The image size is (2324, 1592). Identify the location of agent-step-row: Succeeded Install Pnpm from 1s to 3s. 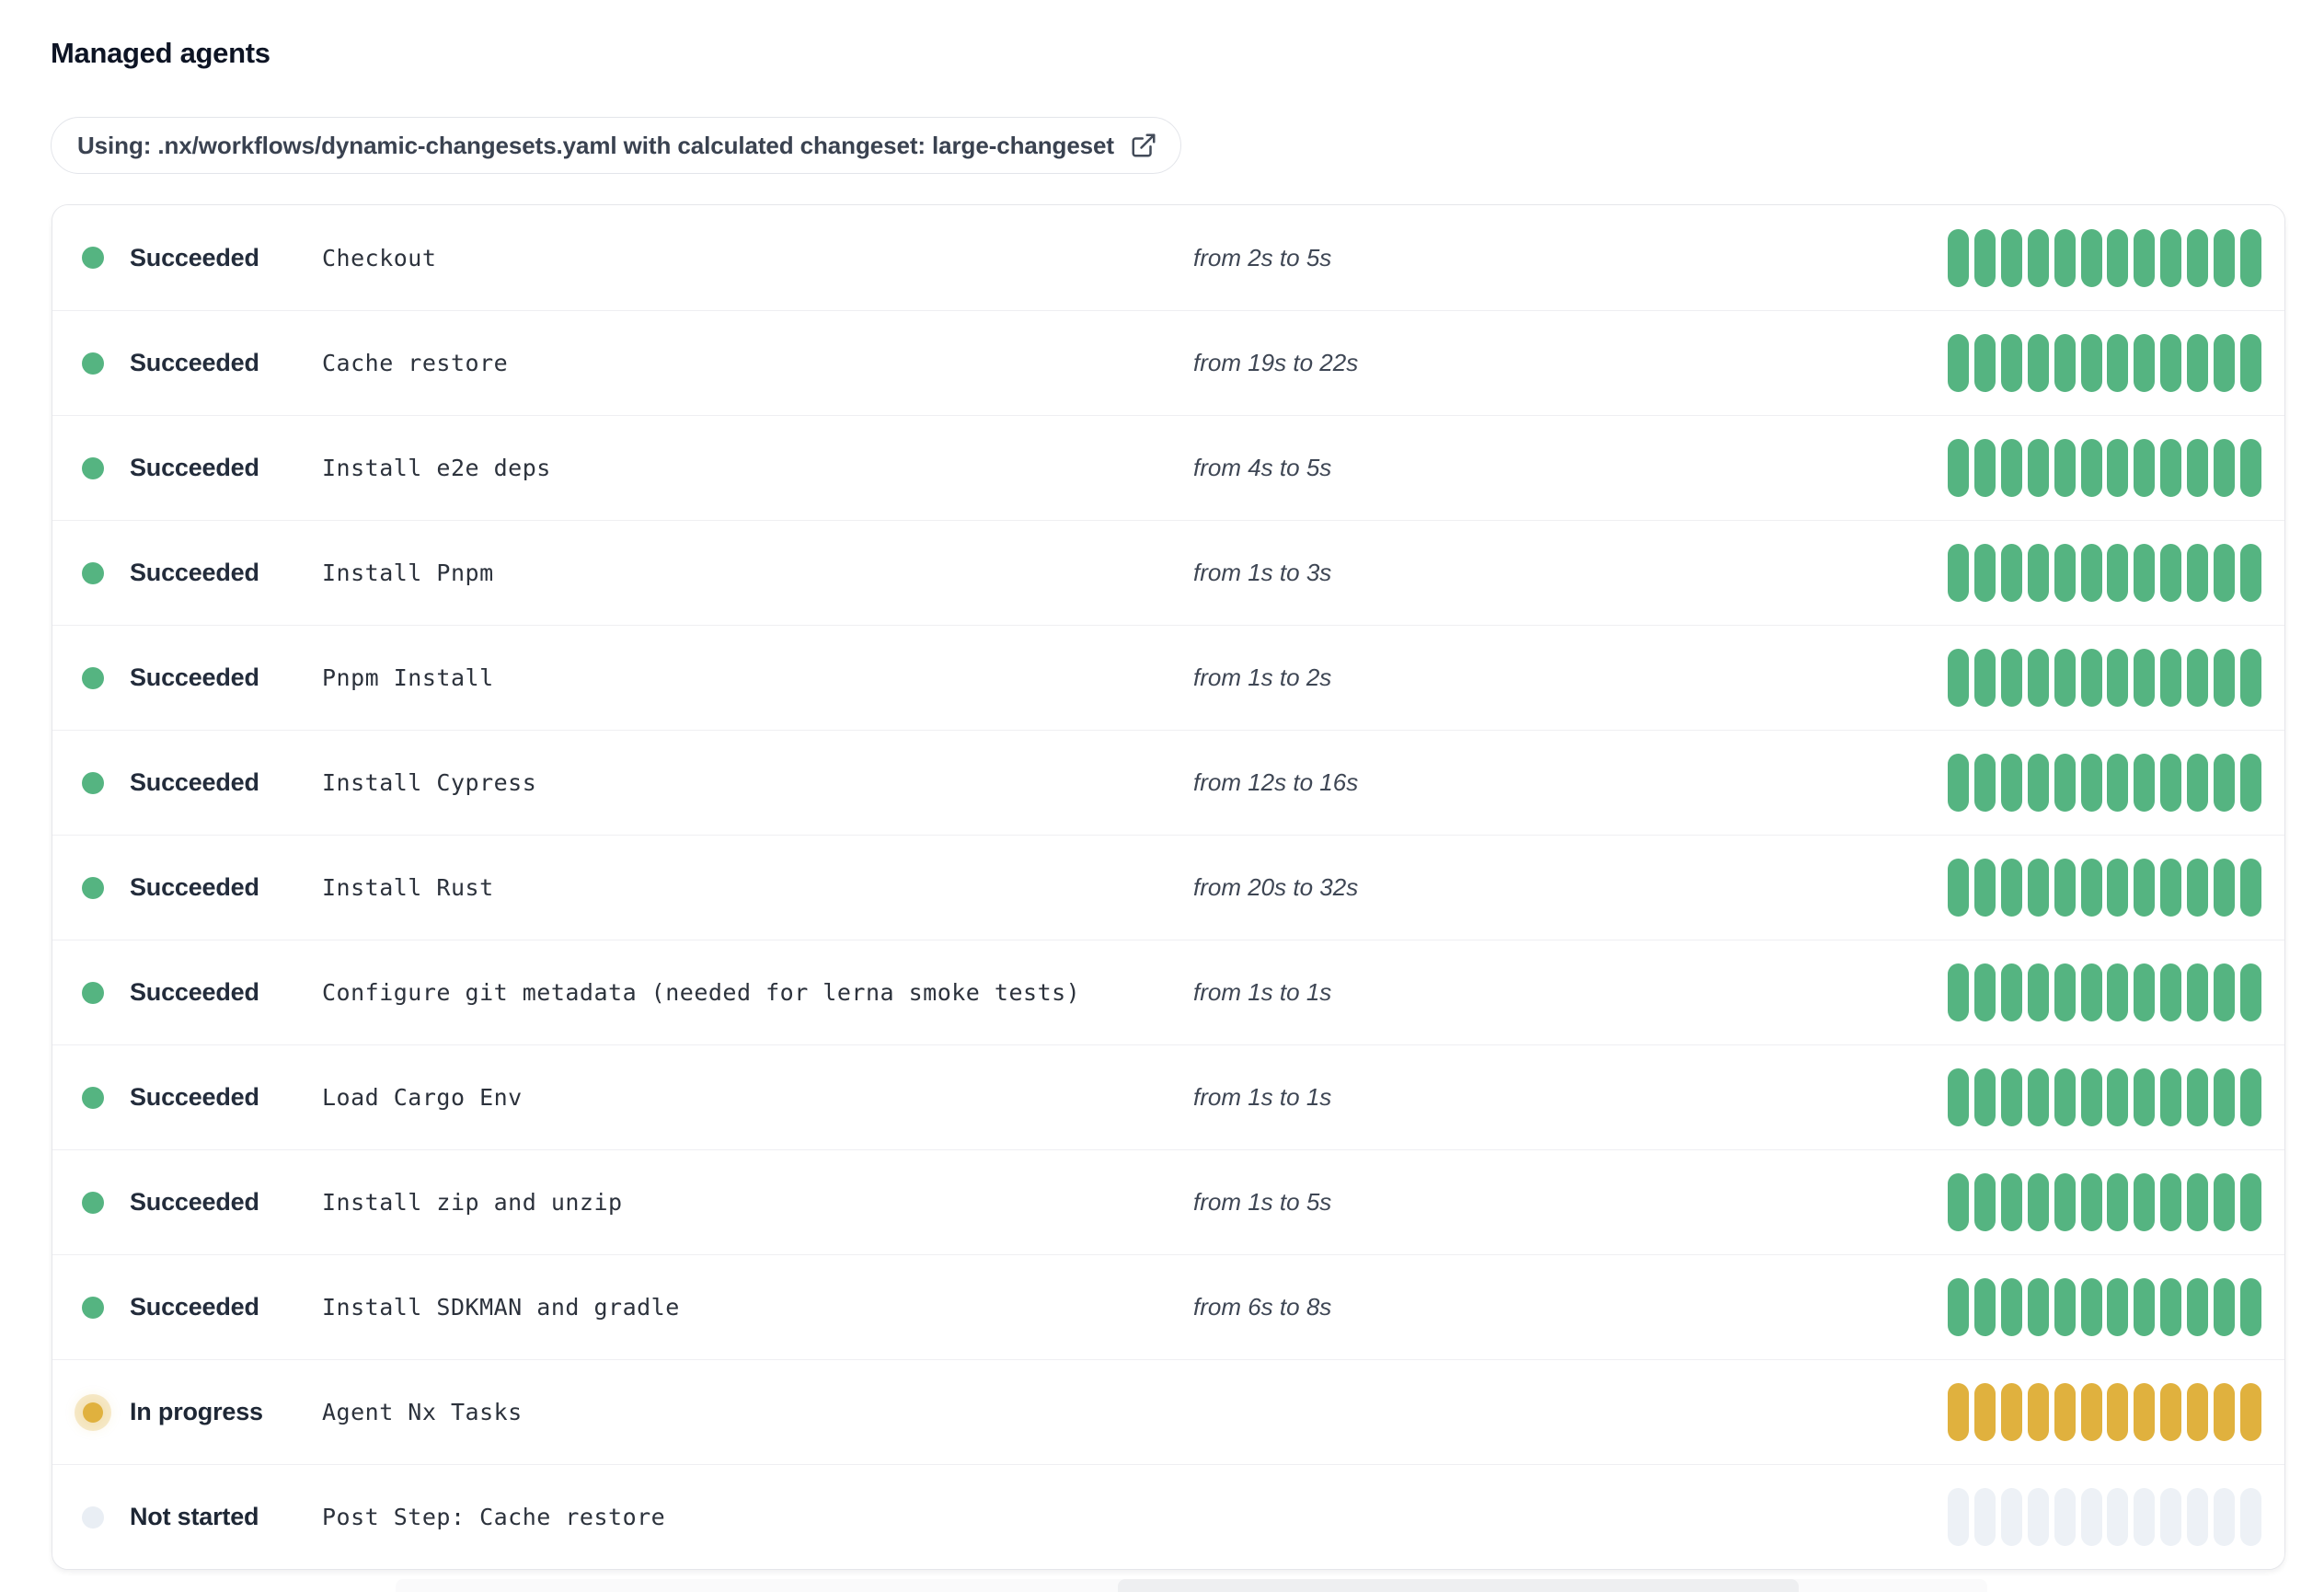
(1168, 572).